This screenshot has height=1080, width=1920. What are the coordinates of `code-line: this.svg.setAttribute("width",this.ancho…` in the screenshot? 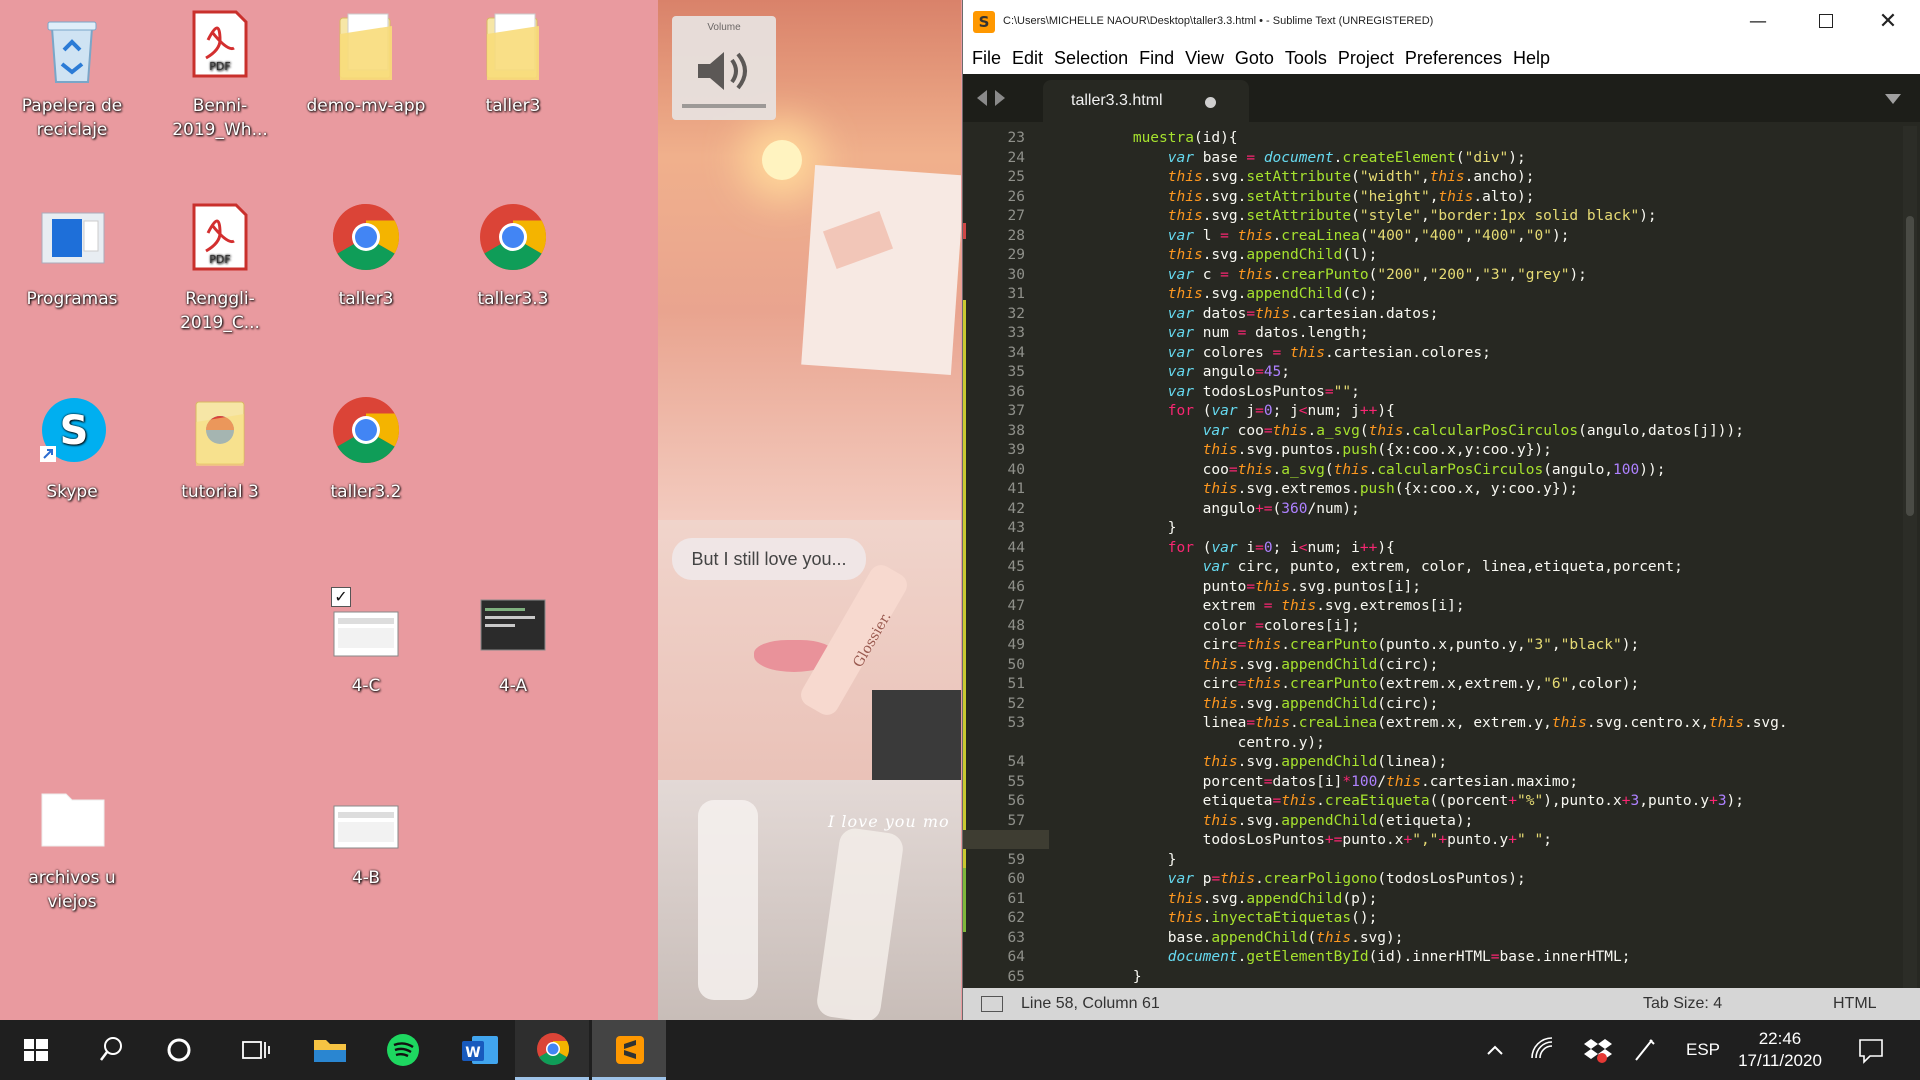 It's located at (1299, 177).